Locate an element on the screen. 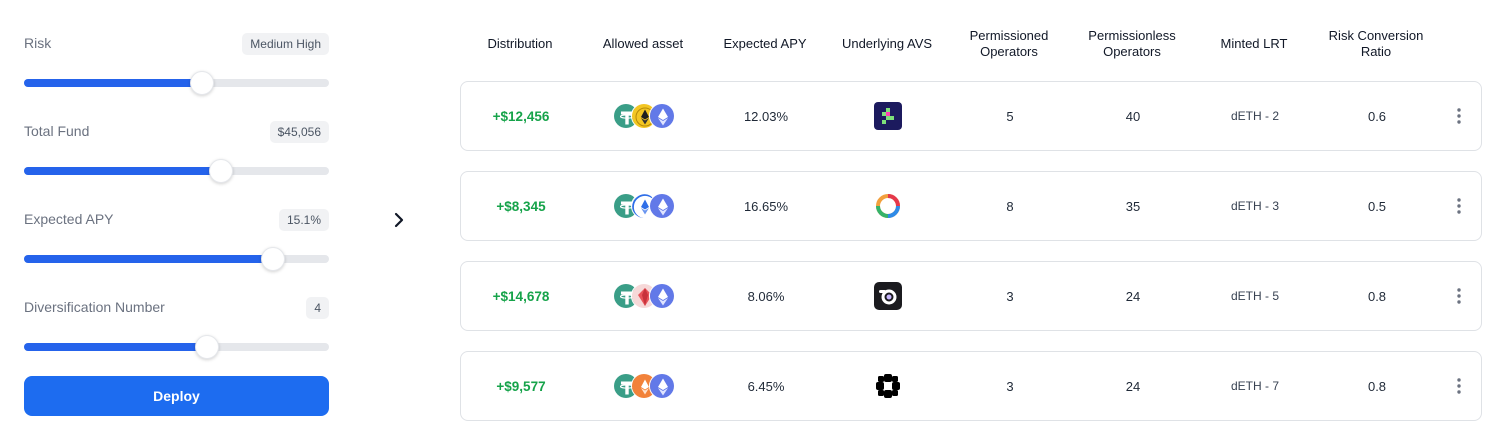 The width and height of the screenshot is (1501, 440). column-header-expected-apy: Expected APY is located at coordinates (765, 43).